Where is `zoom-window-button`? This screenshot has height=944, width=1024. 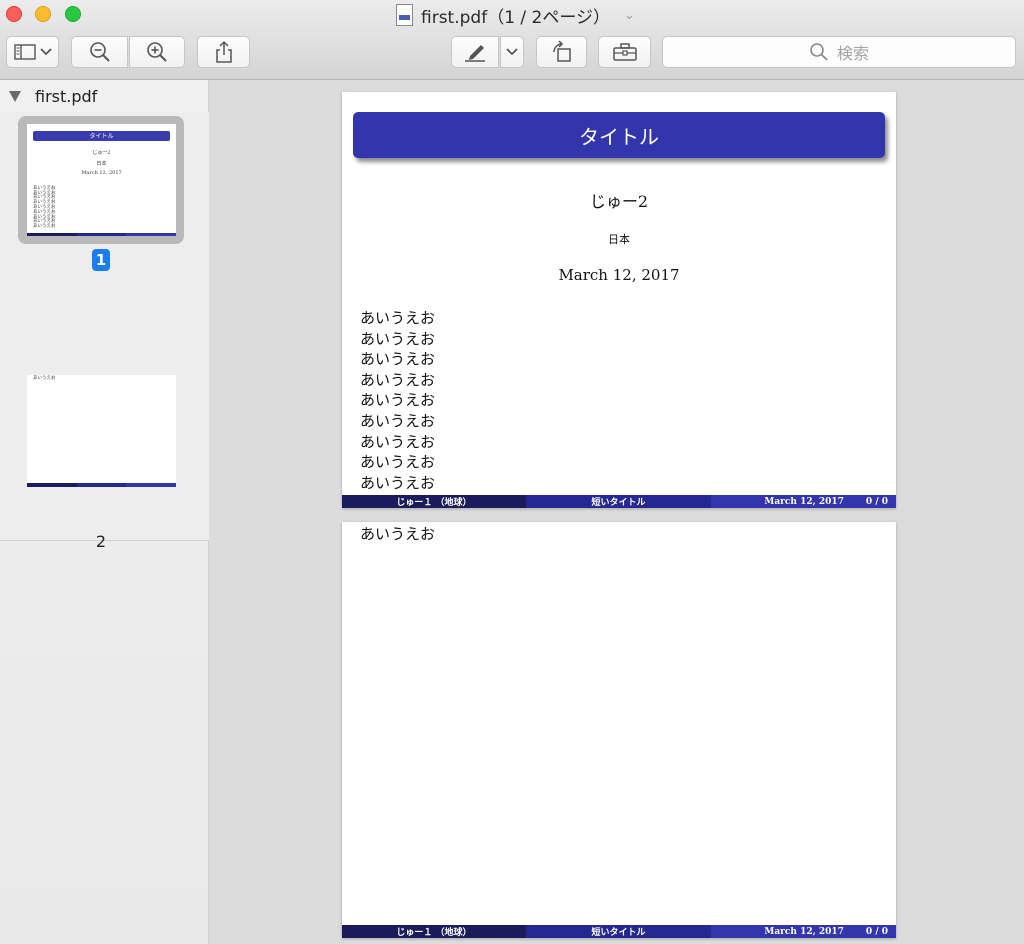
zoom-window-button is located at coordinates (73, 14).